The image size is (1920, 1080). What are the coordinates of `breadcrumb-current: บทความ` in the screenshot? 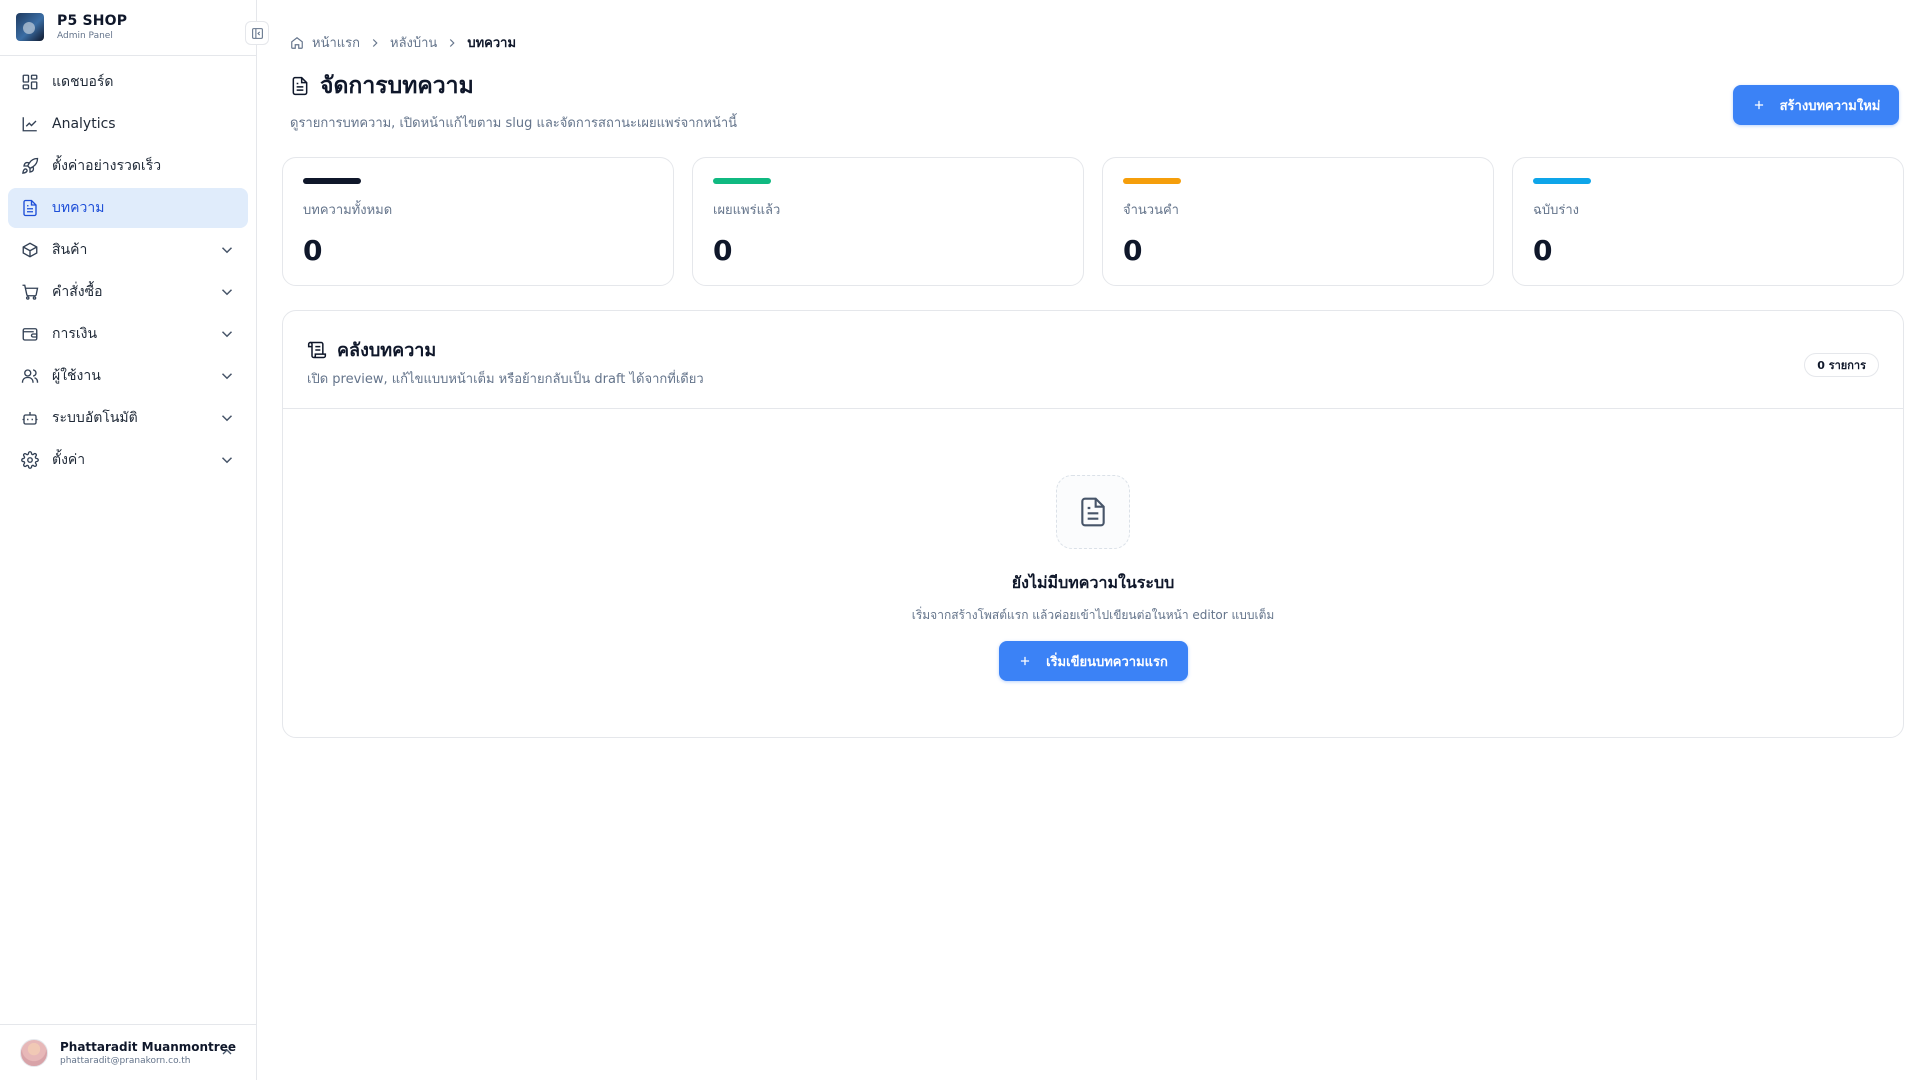 It's located at (492, 43).